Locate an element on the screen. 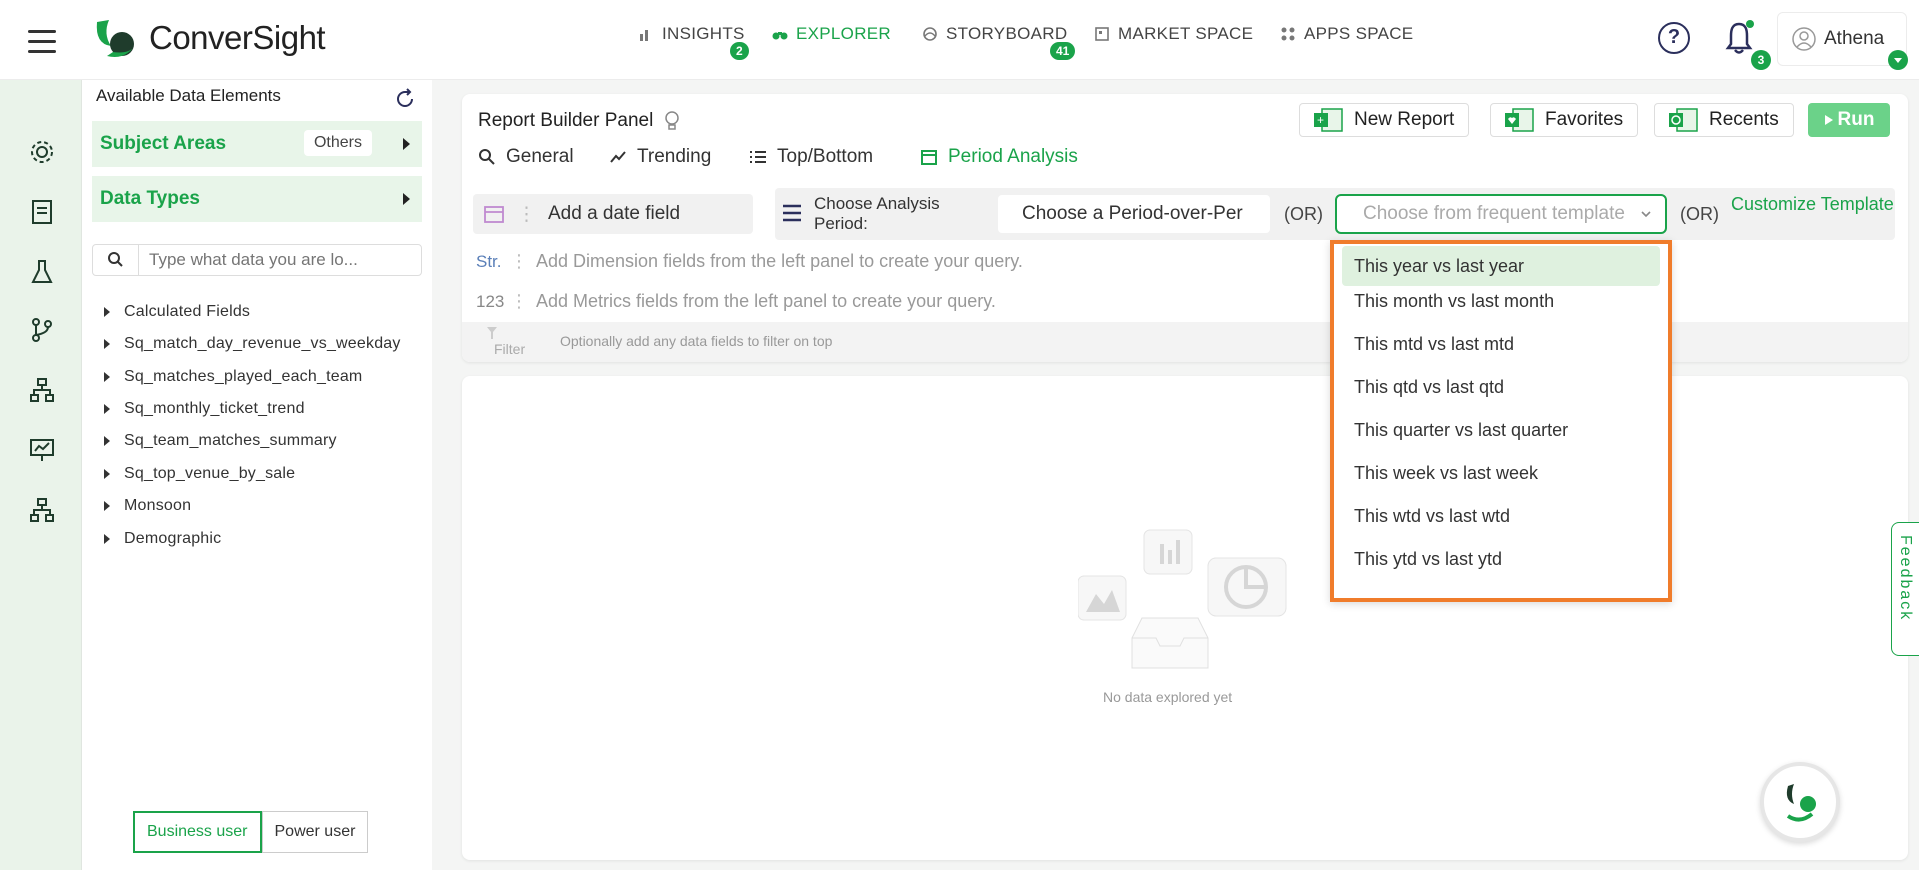  tab-period-analysis: Period Analysis is located at coordinates (999, 157).